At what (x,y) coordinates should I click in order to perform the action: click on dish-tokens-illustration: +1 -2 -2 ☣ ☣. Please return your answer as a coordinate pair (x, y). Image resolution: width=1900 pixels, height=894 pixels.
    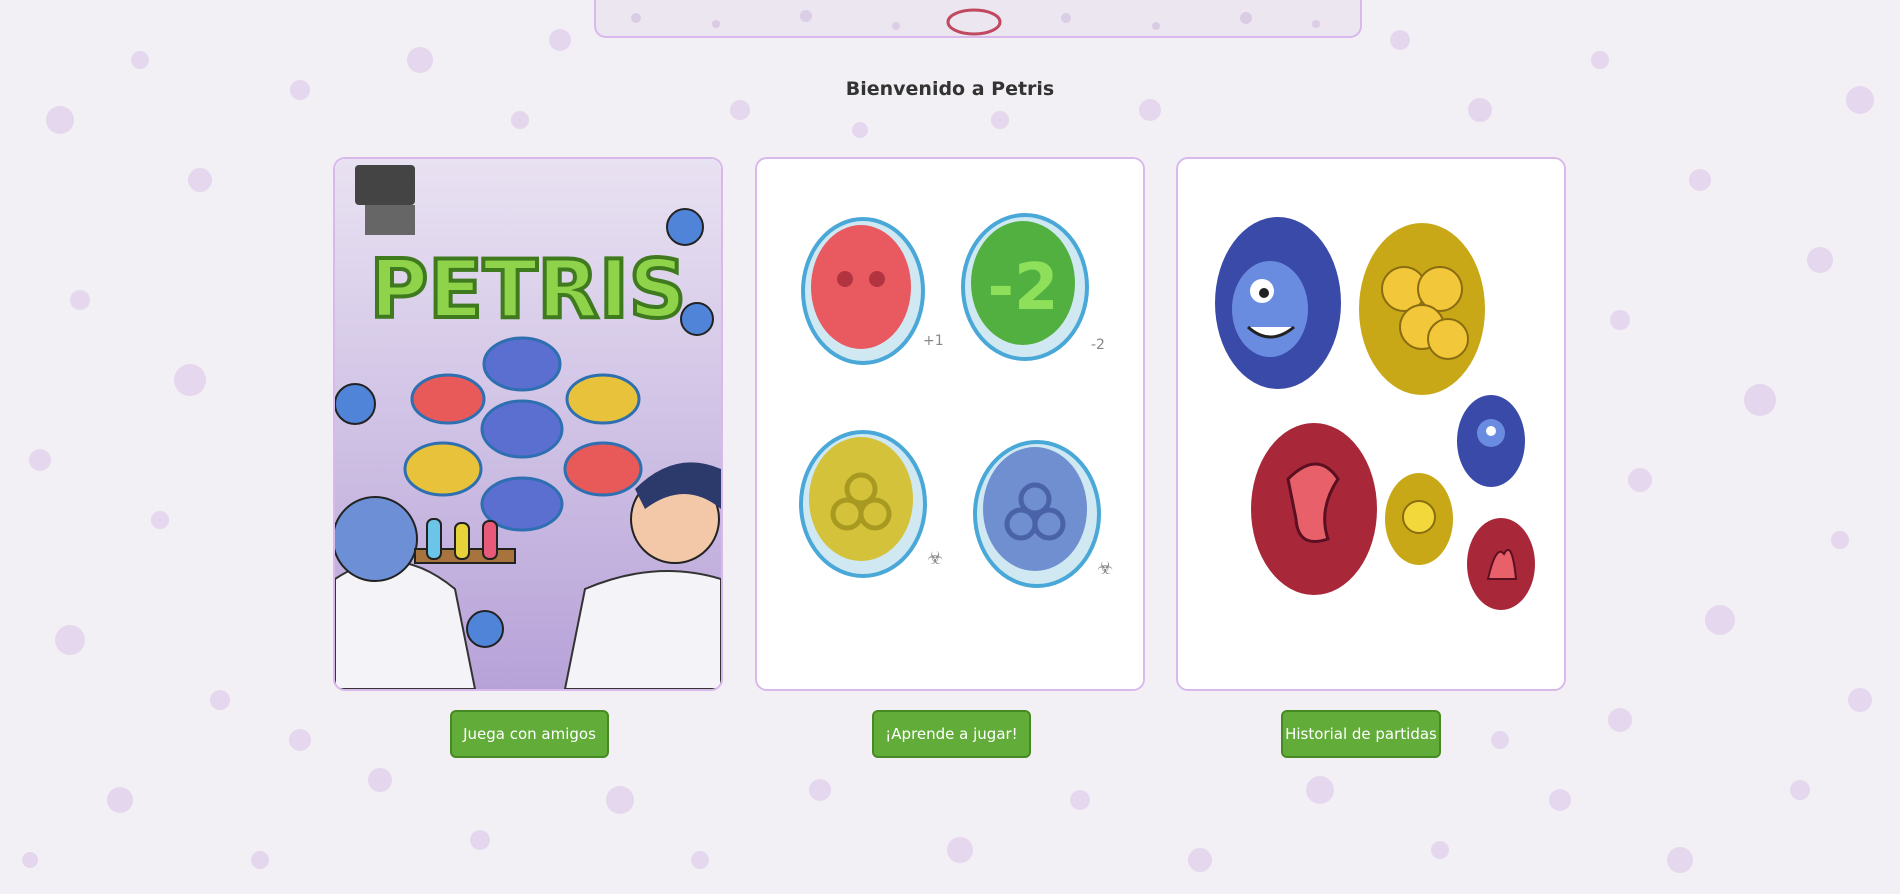
    Looking at the image, I should click on (950, 424).